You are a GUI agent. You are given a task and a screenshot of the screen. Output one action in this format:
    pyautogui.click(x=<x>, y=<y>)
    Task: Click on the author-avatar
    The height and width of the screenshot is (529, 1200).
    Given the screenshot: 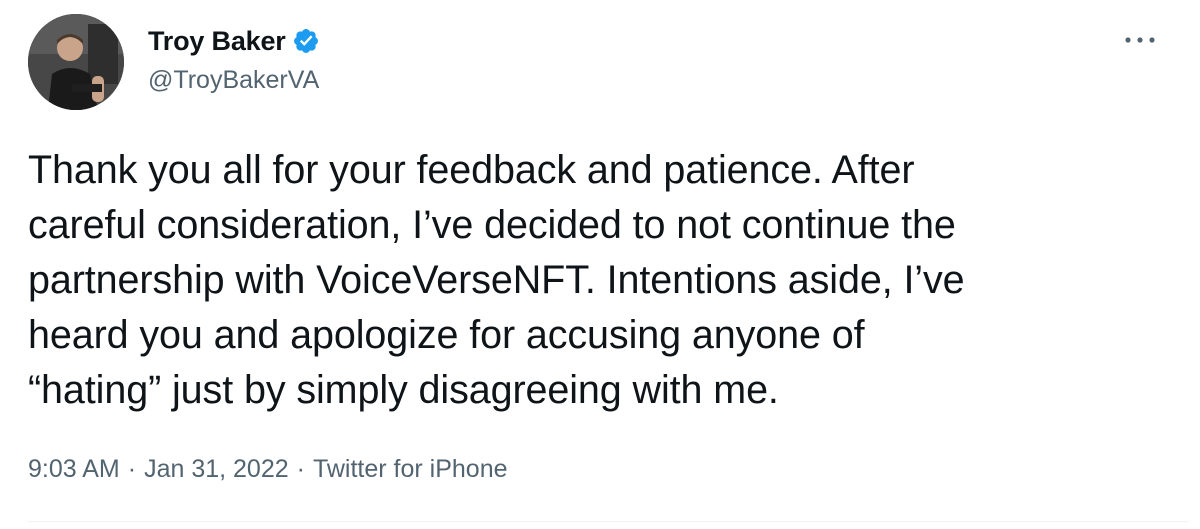 What is the action you would take?
    pyautogui.click(x=76, y=62)
    